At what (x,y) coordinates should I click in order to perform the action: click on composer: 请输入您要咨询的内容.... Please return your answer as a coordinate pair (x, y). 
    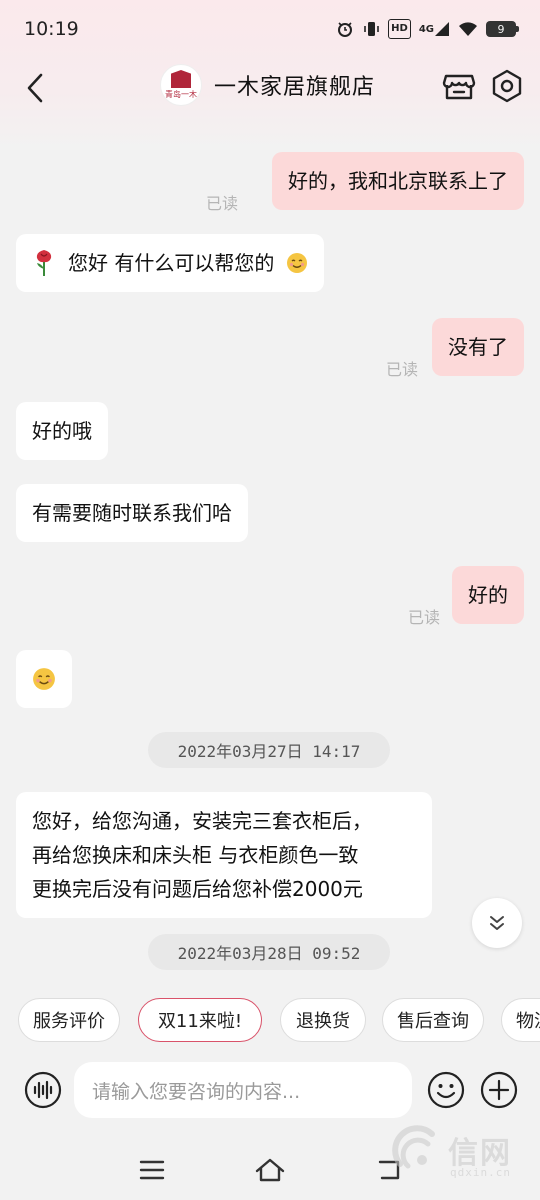
    Looking at the image, I should click on (270, 1090).